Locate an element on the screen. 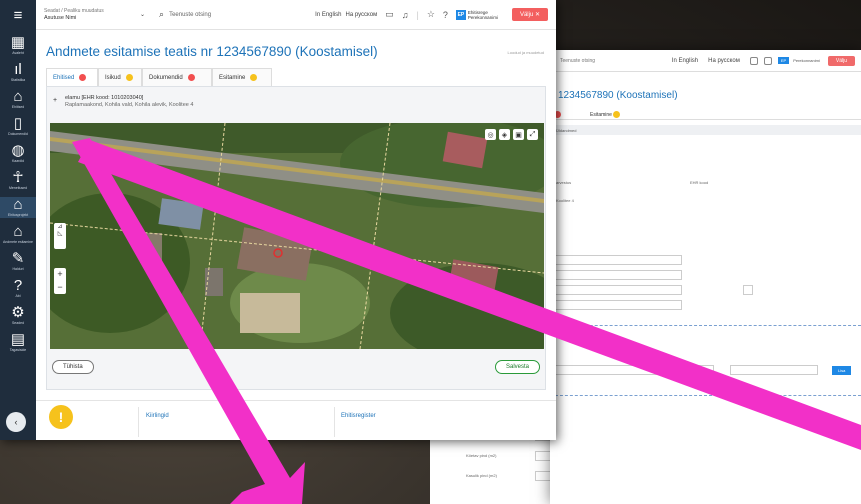 This screenshot has width=861, height=504. back-tab-label: Esitamine is located at coordinates (601, 114).